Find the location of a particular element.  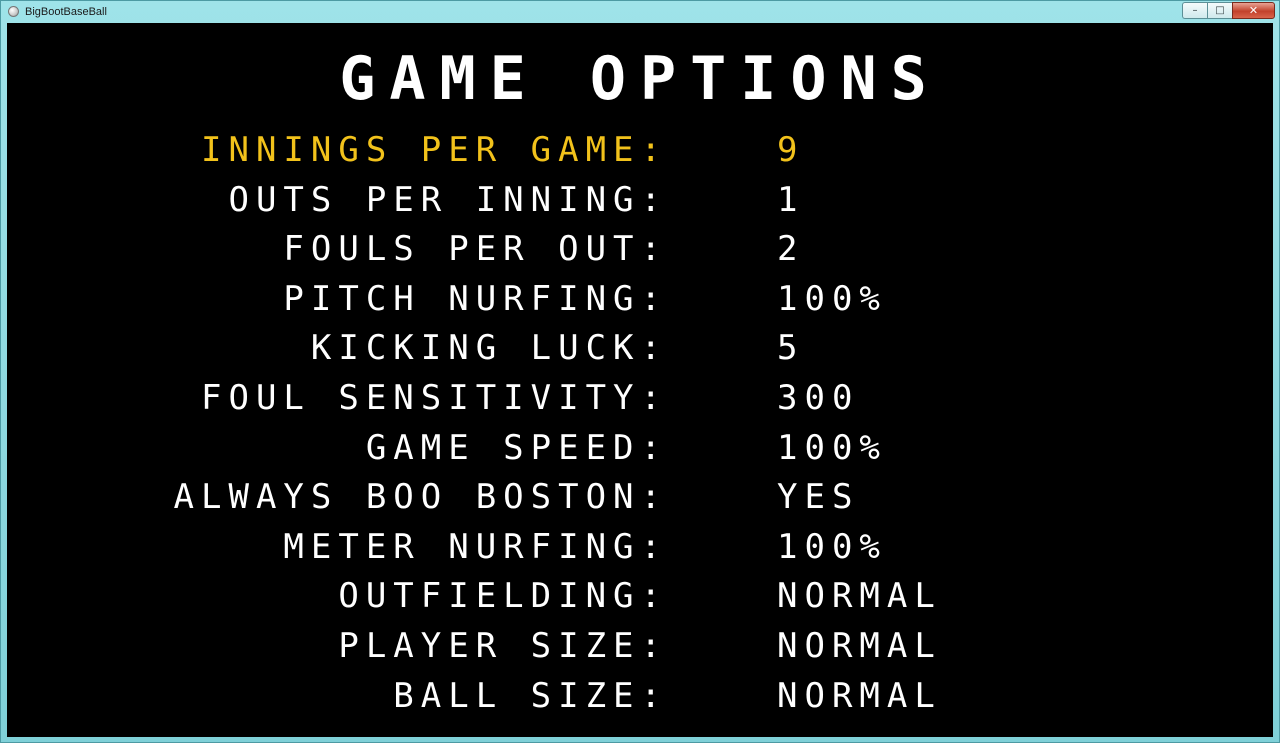

option-outfielding: Outfielding: Normal is located at coordinates (640, 598).